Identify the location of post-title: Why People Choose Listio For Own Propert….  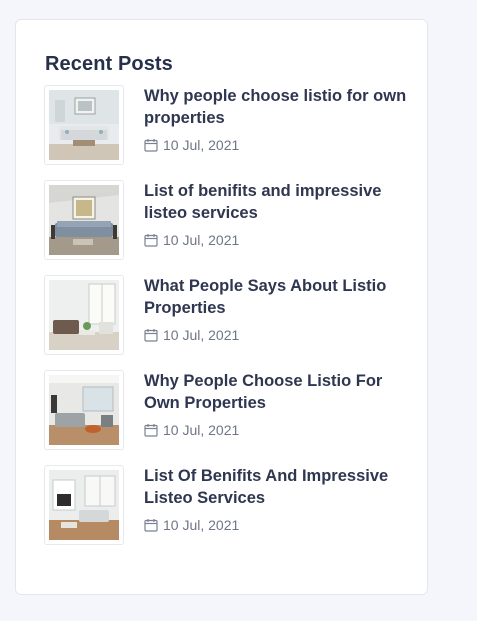
(276, 392).